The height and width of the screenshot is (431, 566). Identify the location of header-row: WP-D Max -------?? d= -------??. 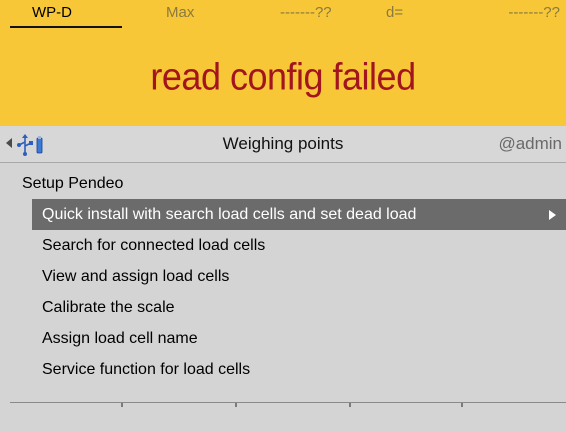
(283, 13).